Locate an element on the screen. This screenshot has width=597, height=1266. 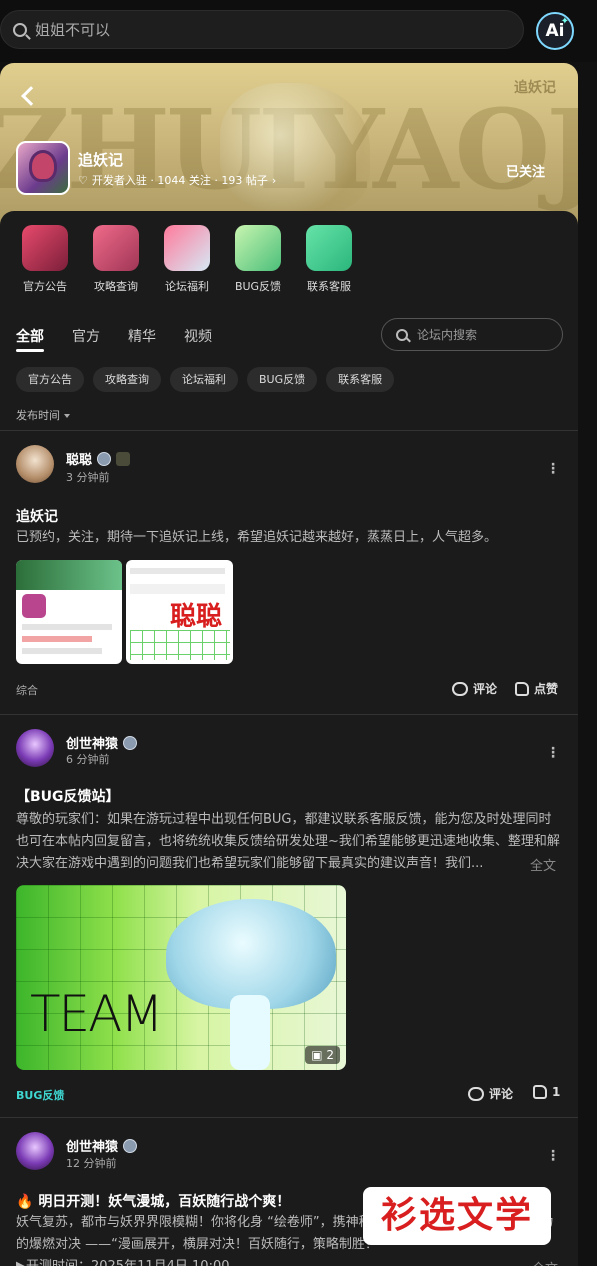
image-creature-stem is located at coordinates (250, 1032).